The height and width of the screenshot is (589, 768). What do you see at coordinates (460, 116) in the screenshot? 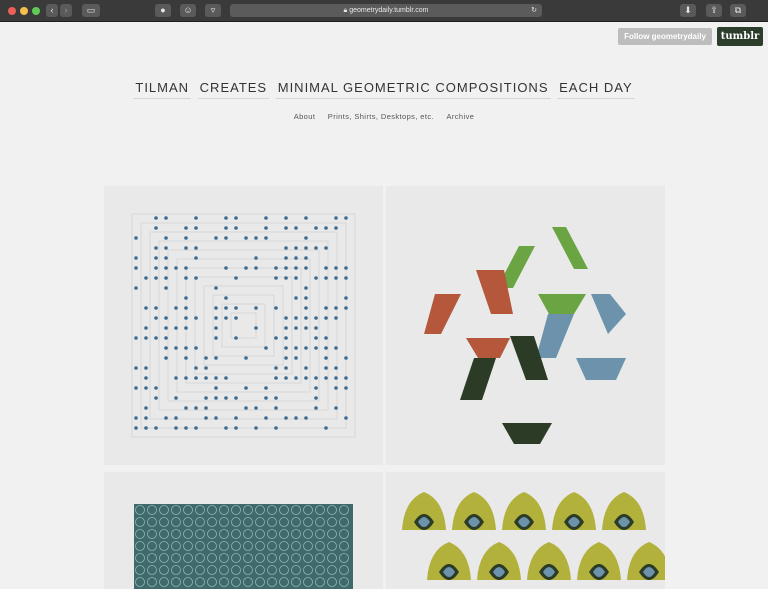
I see `nav-archive-link: Archive` at bounding box center [460, 116].